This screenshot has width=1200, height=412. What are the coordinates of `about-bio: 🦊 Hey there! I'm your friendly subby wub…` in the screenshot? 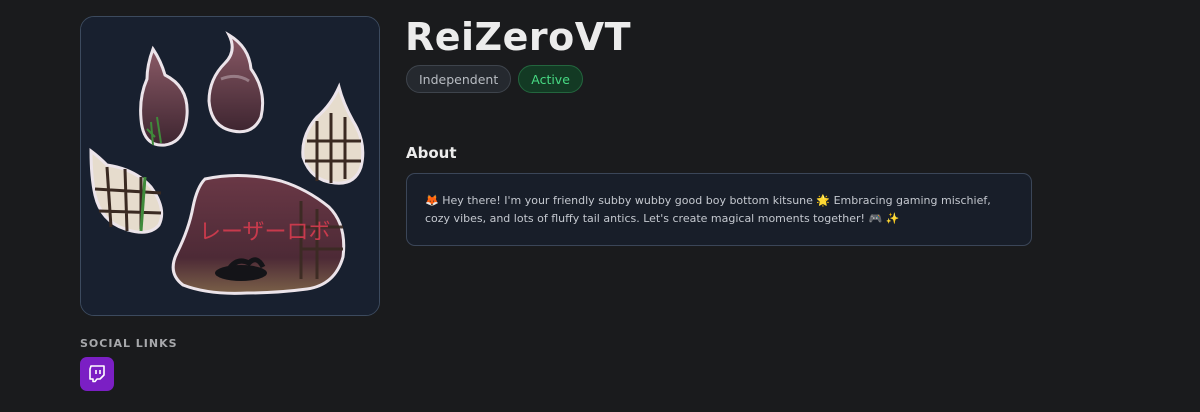 It's located at (708, 209).